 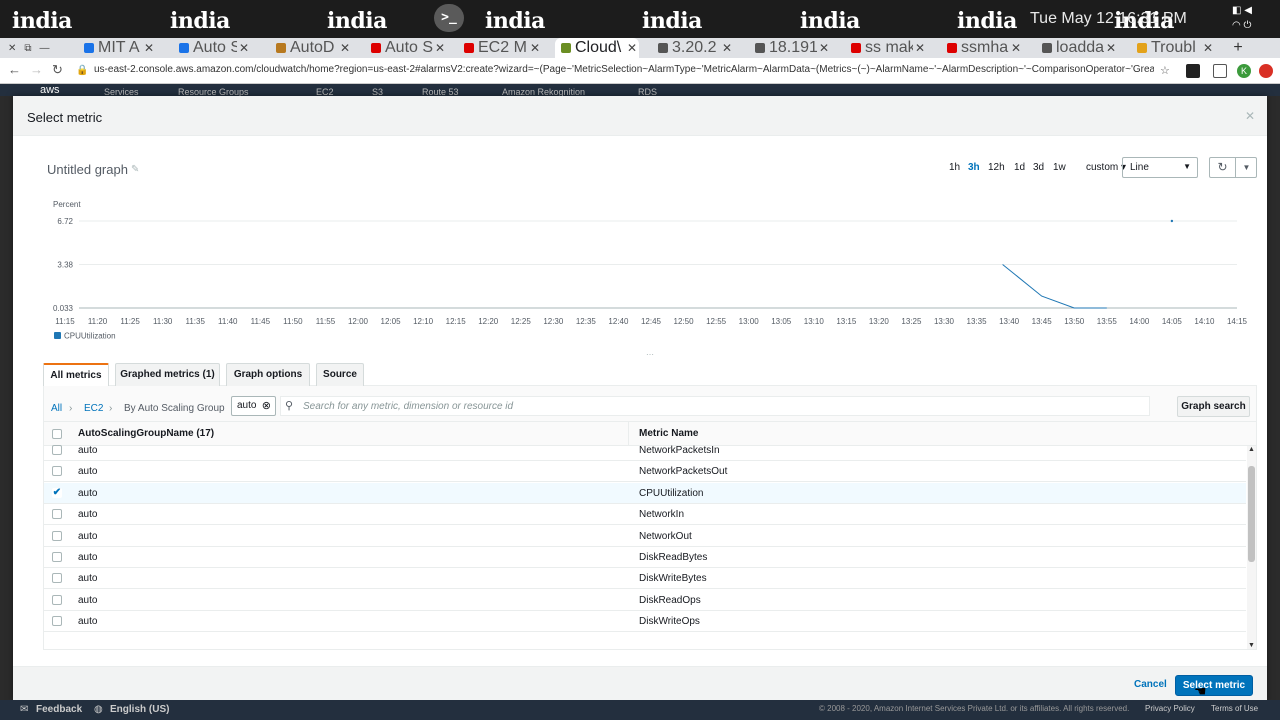 What do you see at coordinates (515, 21) in the screenshot?
I see `workspace-4-label: india` at bounding box center [515, 21].